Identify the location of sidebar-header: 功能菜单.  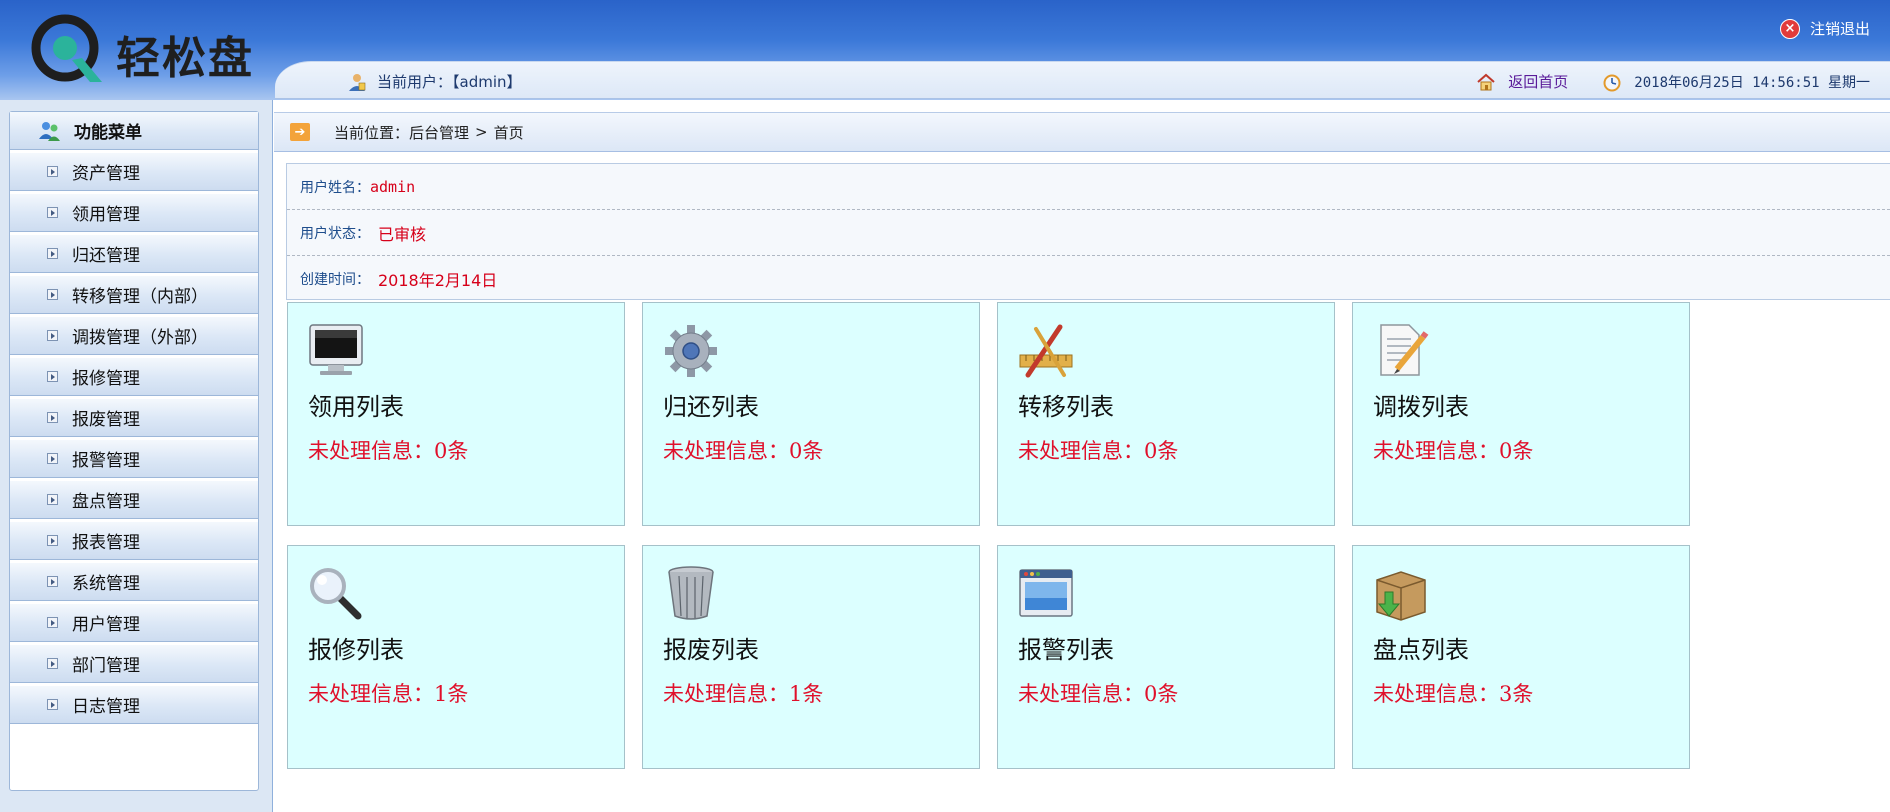
(134, 131).